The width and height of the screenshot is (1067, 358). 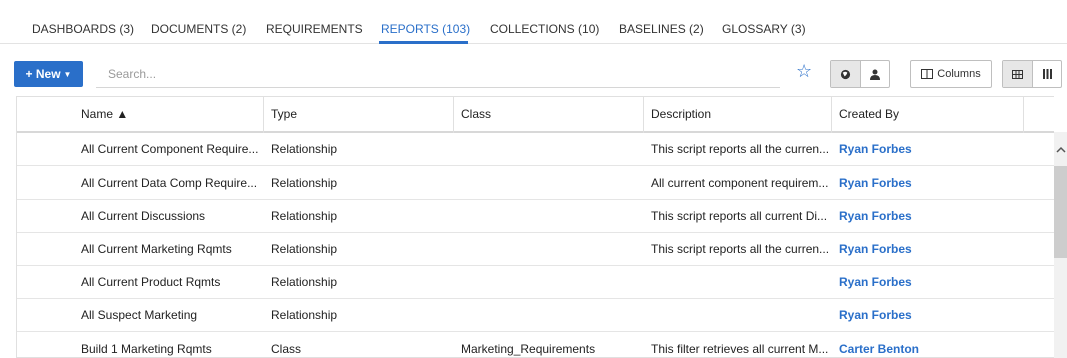 What do you see at coordinates (1060, 212) in the screenshot?
I see `scrollbar-thumb` at bounding box center [1060, 212].